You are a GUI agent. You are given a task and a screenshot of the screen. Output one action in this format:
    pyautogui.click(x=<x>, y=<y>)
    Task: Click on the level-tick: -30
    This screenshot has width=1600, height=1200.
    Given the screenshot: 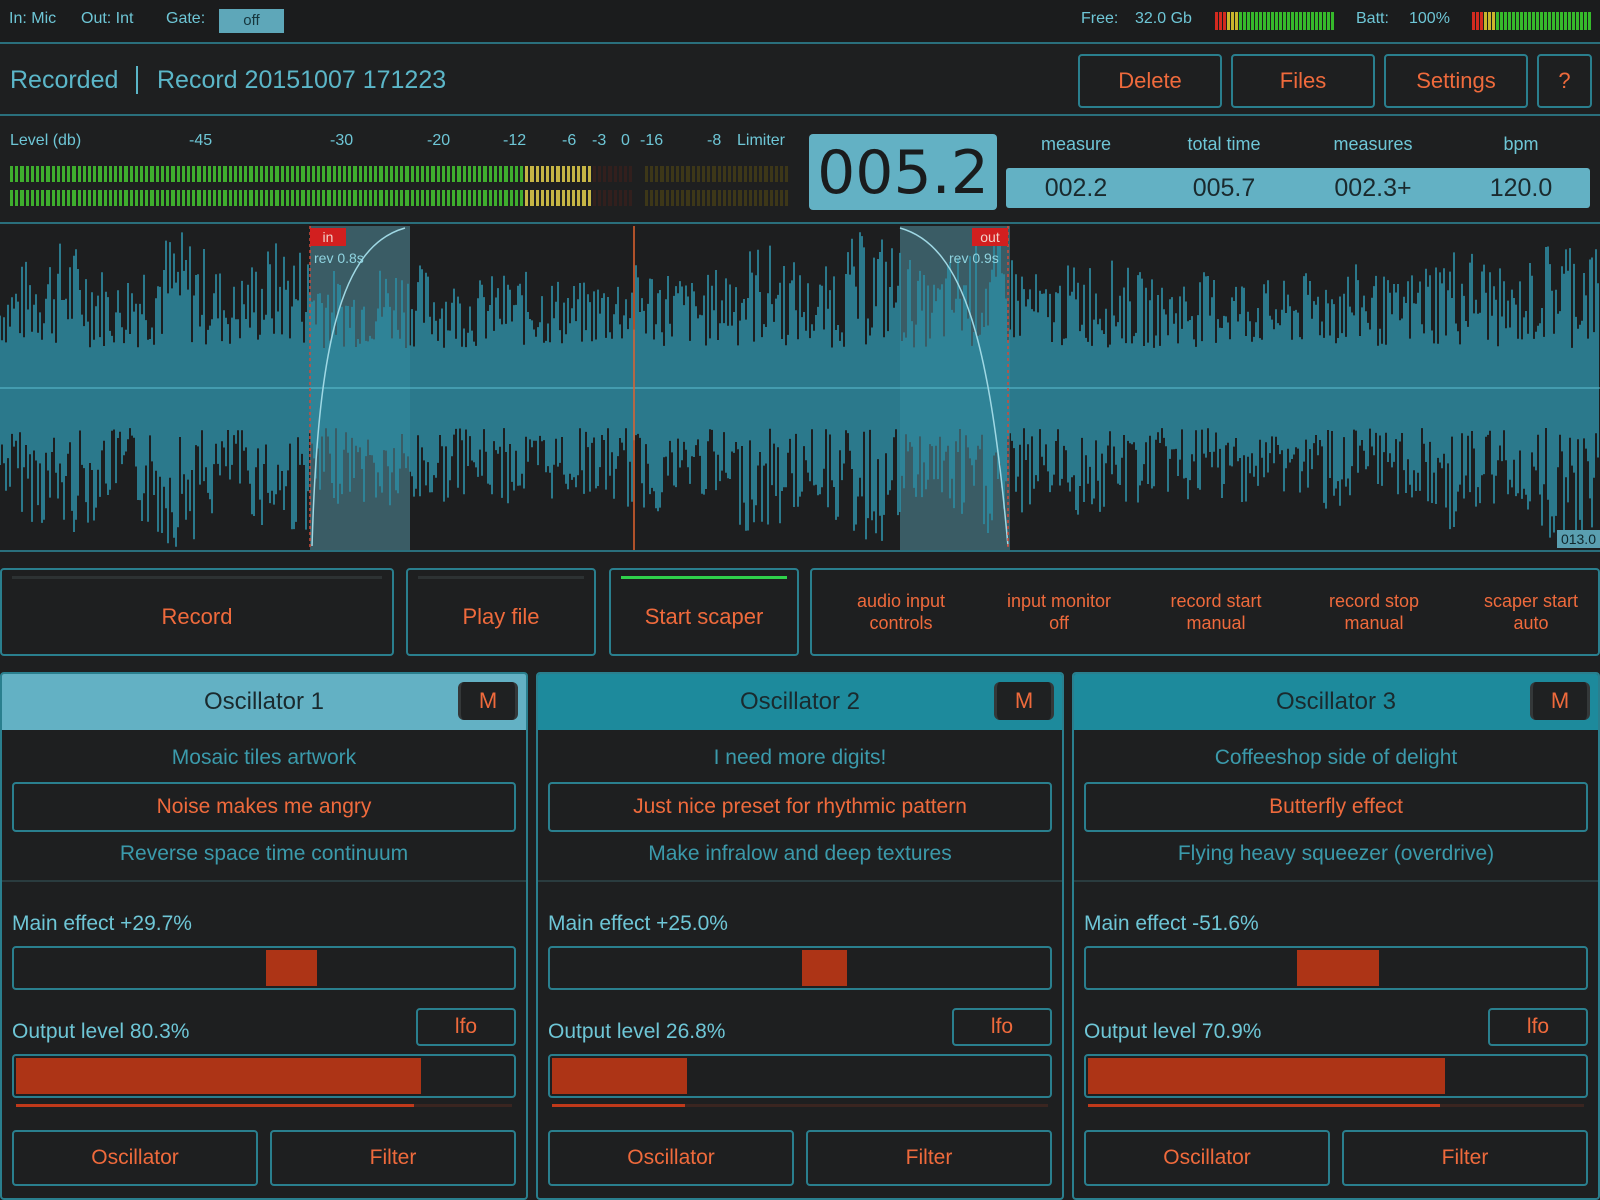 What is the action you would take?
    pyautogui.click(x=342, y=140)
    